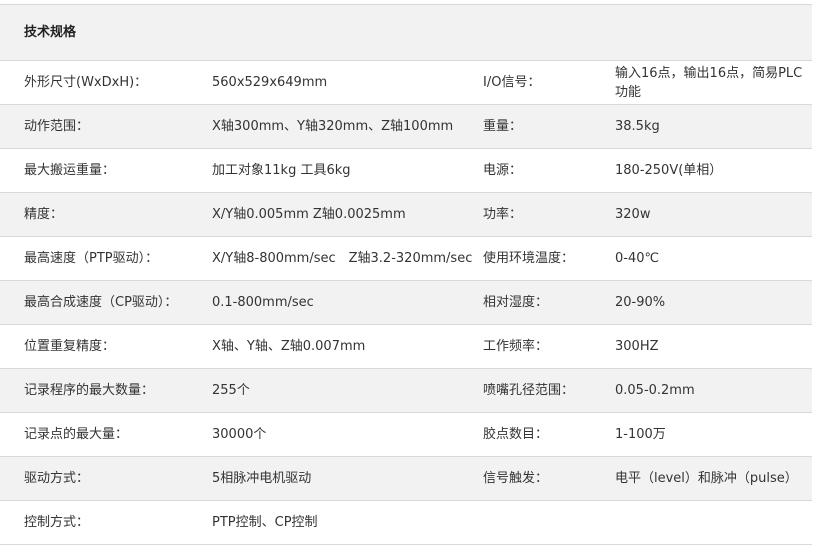 The image size is (817, 550). I want to click on spec-label: 外形尺寸(WxDxH)：, so click(106, 82).